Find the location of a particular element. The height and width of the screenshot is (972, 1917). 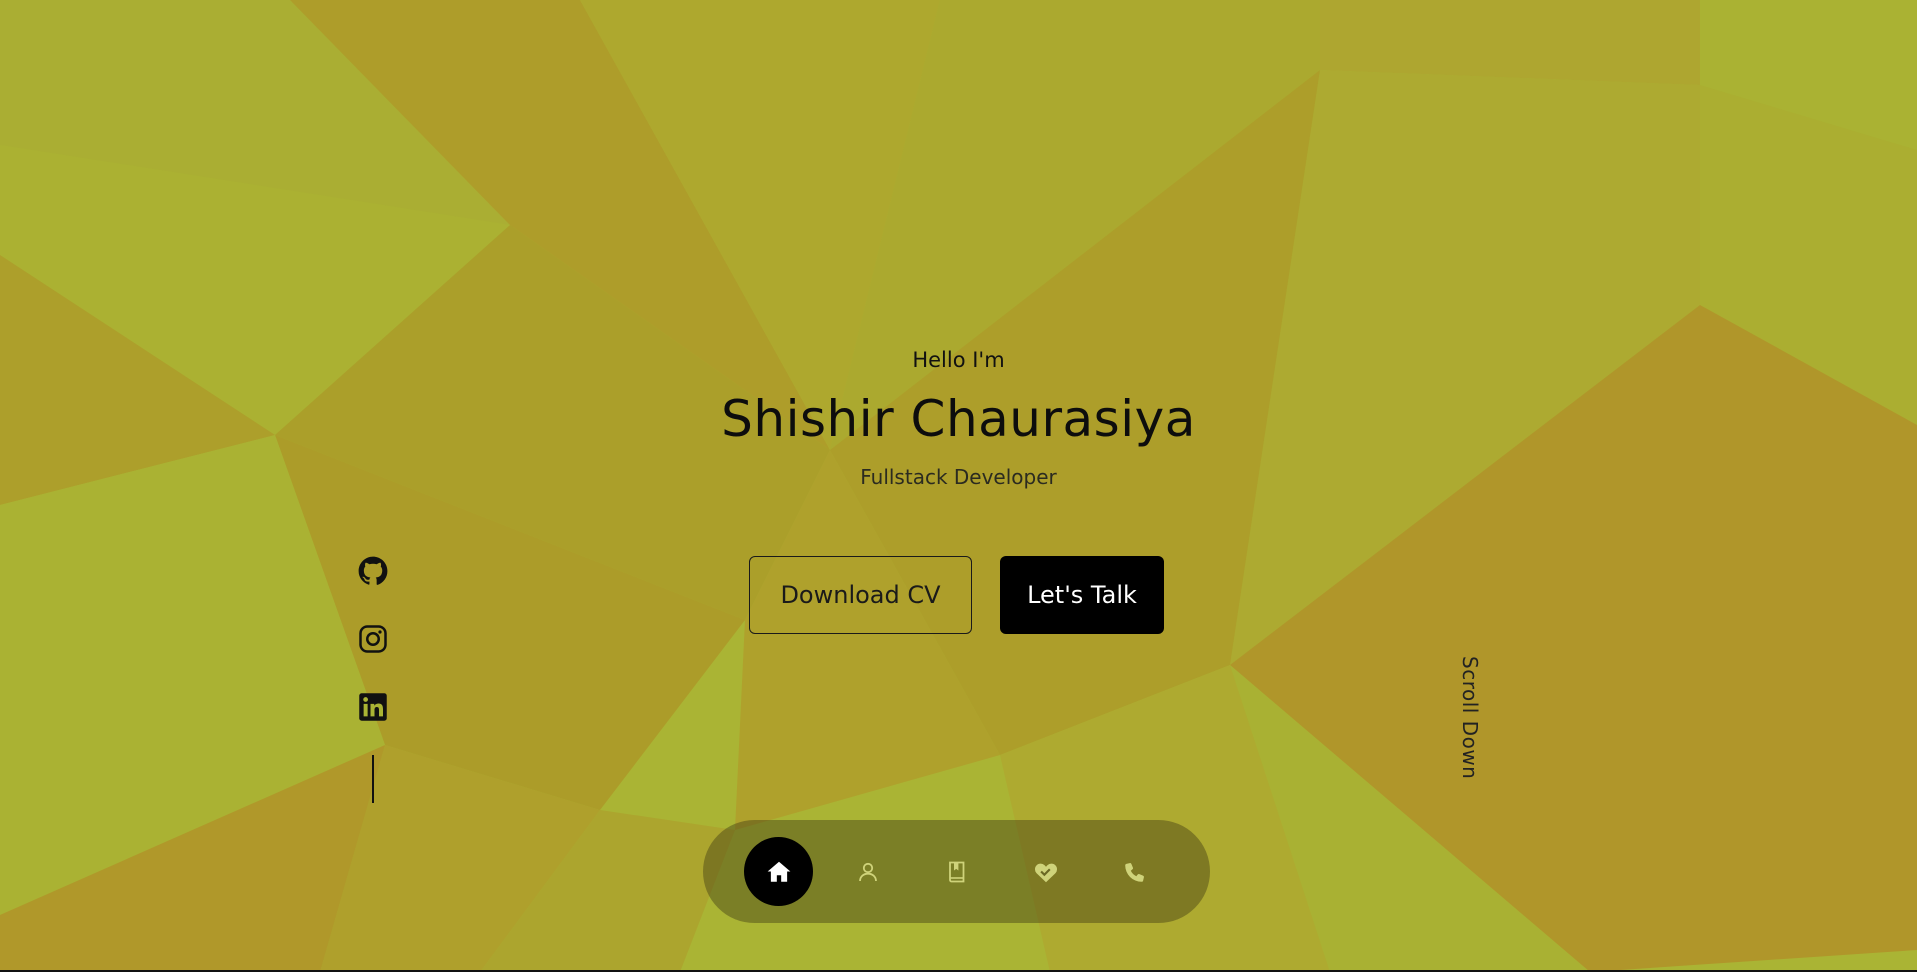

scroll-down-link: Scroll Down is located at coordinates (1470, 717).